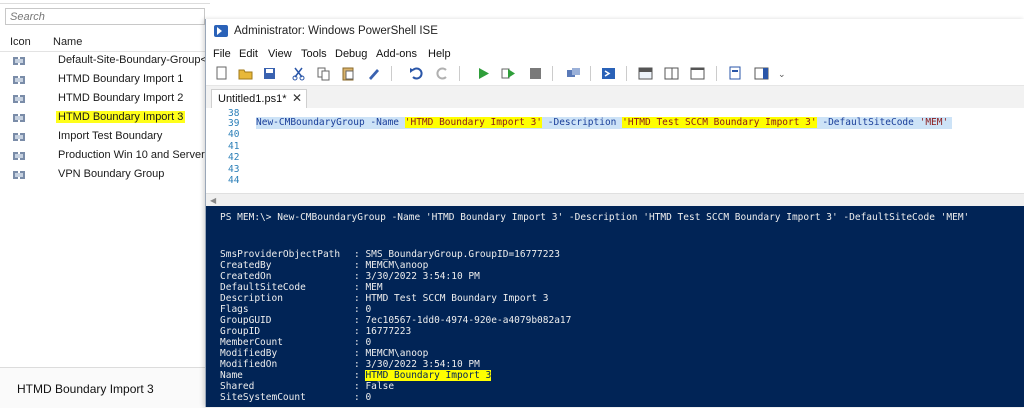  I want to click on redo-icon, so click(442, 73).